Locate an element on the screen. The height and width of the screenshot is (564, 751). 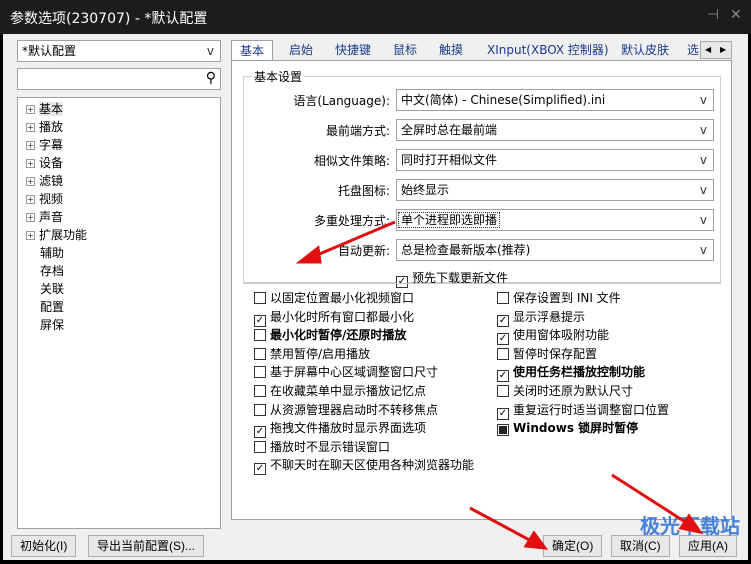
close-icon: ✕ is located at coordinates (736, 15).